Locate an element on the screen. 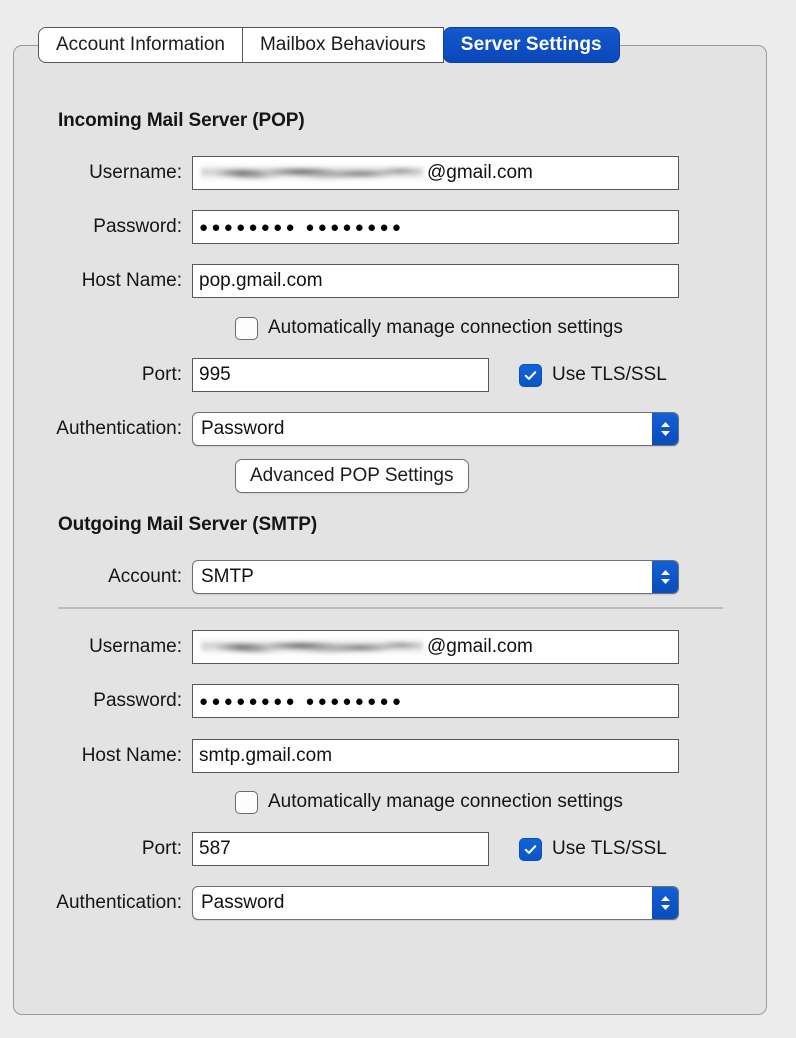 The image size is (796, 1038). outgoing-tls-label: Use TLS/SSL is located at coordinates (609, 848).